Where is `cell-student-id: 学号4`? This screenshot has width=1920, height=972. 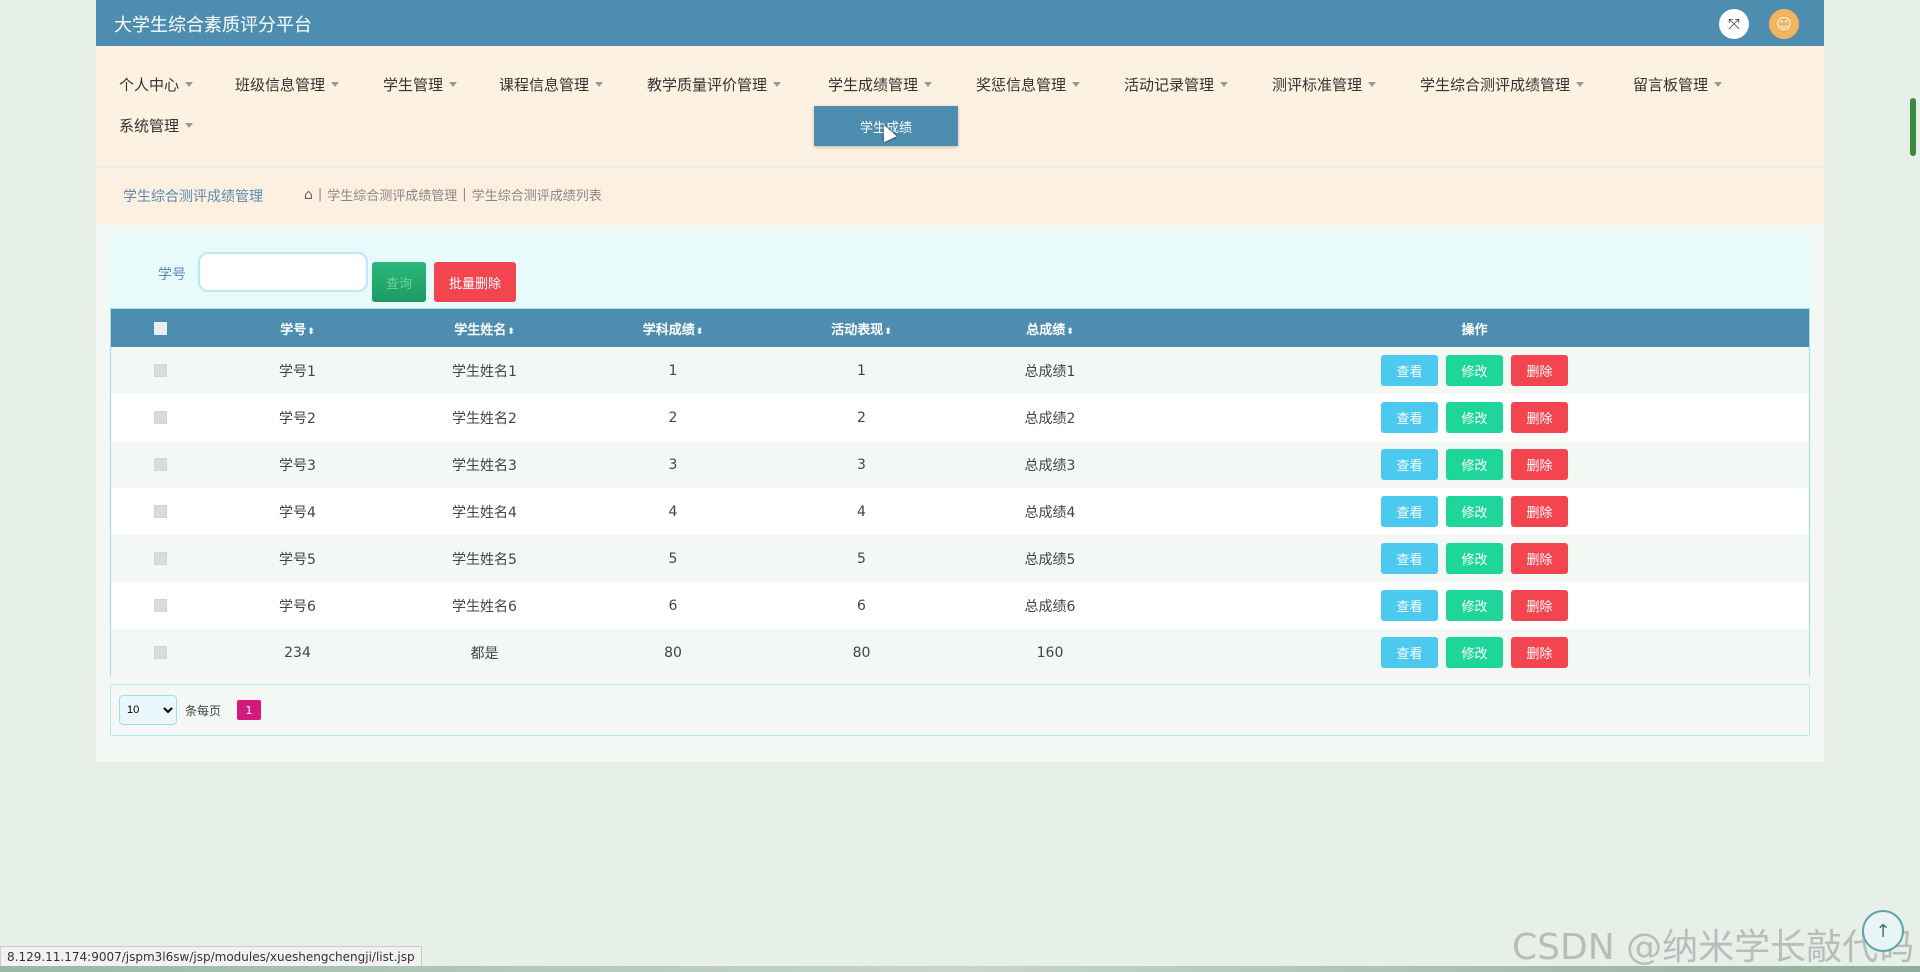 cell-student-id: 学号4 is located at coordinates (297, 512).